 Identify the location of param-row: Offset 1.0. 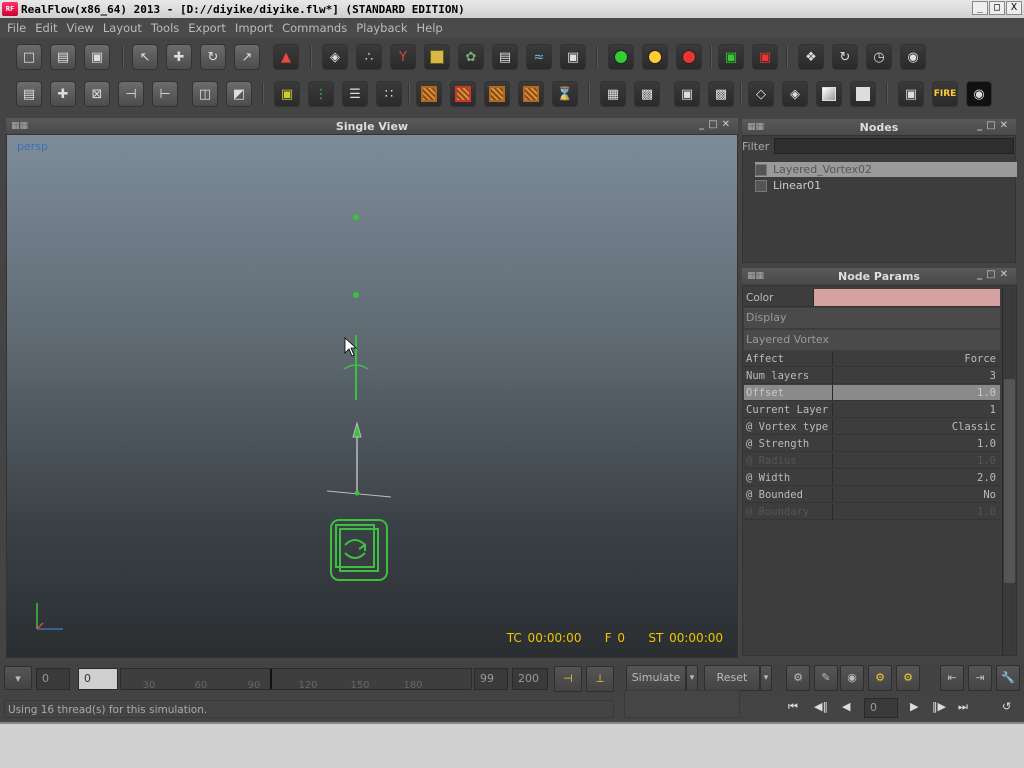
(872, 393).